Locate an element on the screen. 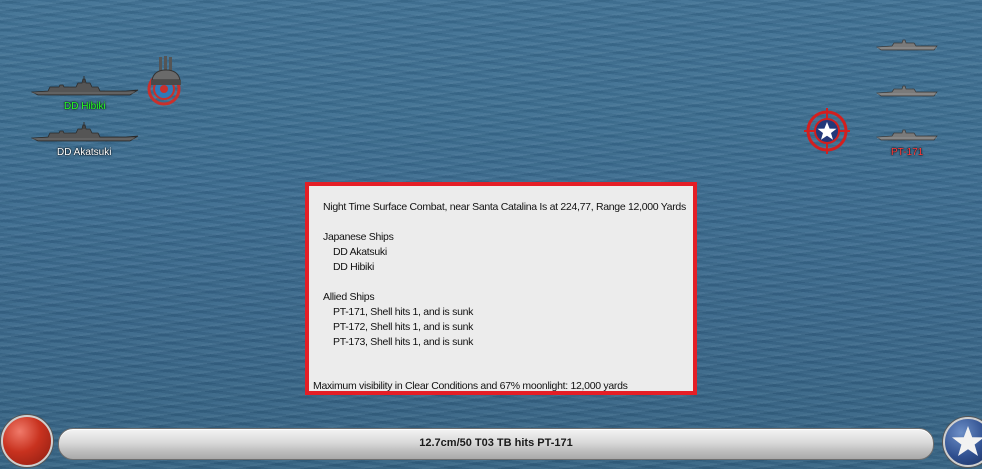  star-button is located at coordinates (962, 442).